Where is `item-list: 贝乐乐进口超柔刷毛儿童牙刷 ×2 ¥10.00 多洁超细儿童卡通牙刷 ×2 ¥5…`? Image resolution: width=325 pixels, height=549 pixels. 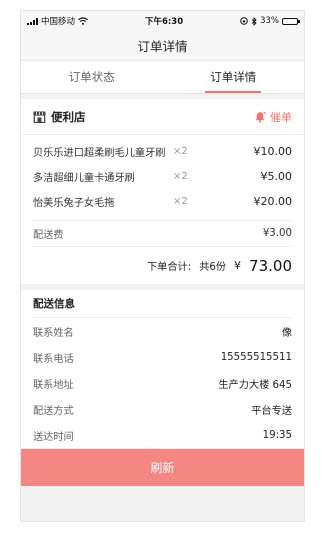 item-list: 贝乐乐进口超柔刷毛儿童牙刷 ×2 ¥10.00 多洁超细儿童卡通牙刷 ×2 ¥5… is located at coordinates (162, 174).